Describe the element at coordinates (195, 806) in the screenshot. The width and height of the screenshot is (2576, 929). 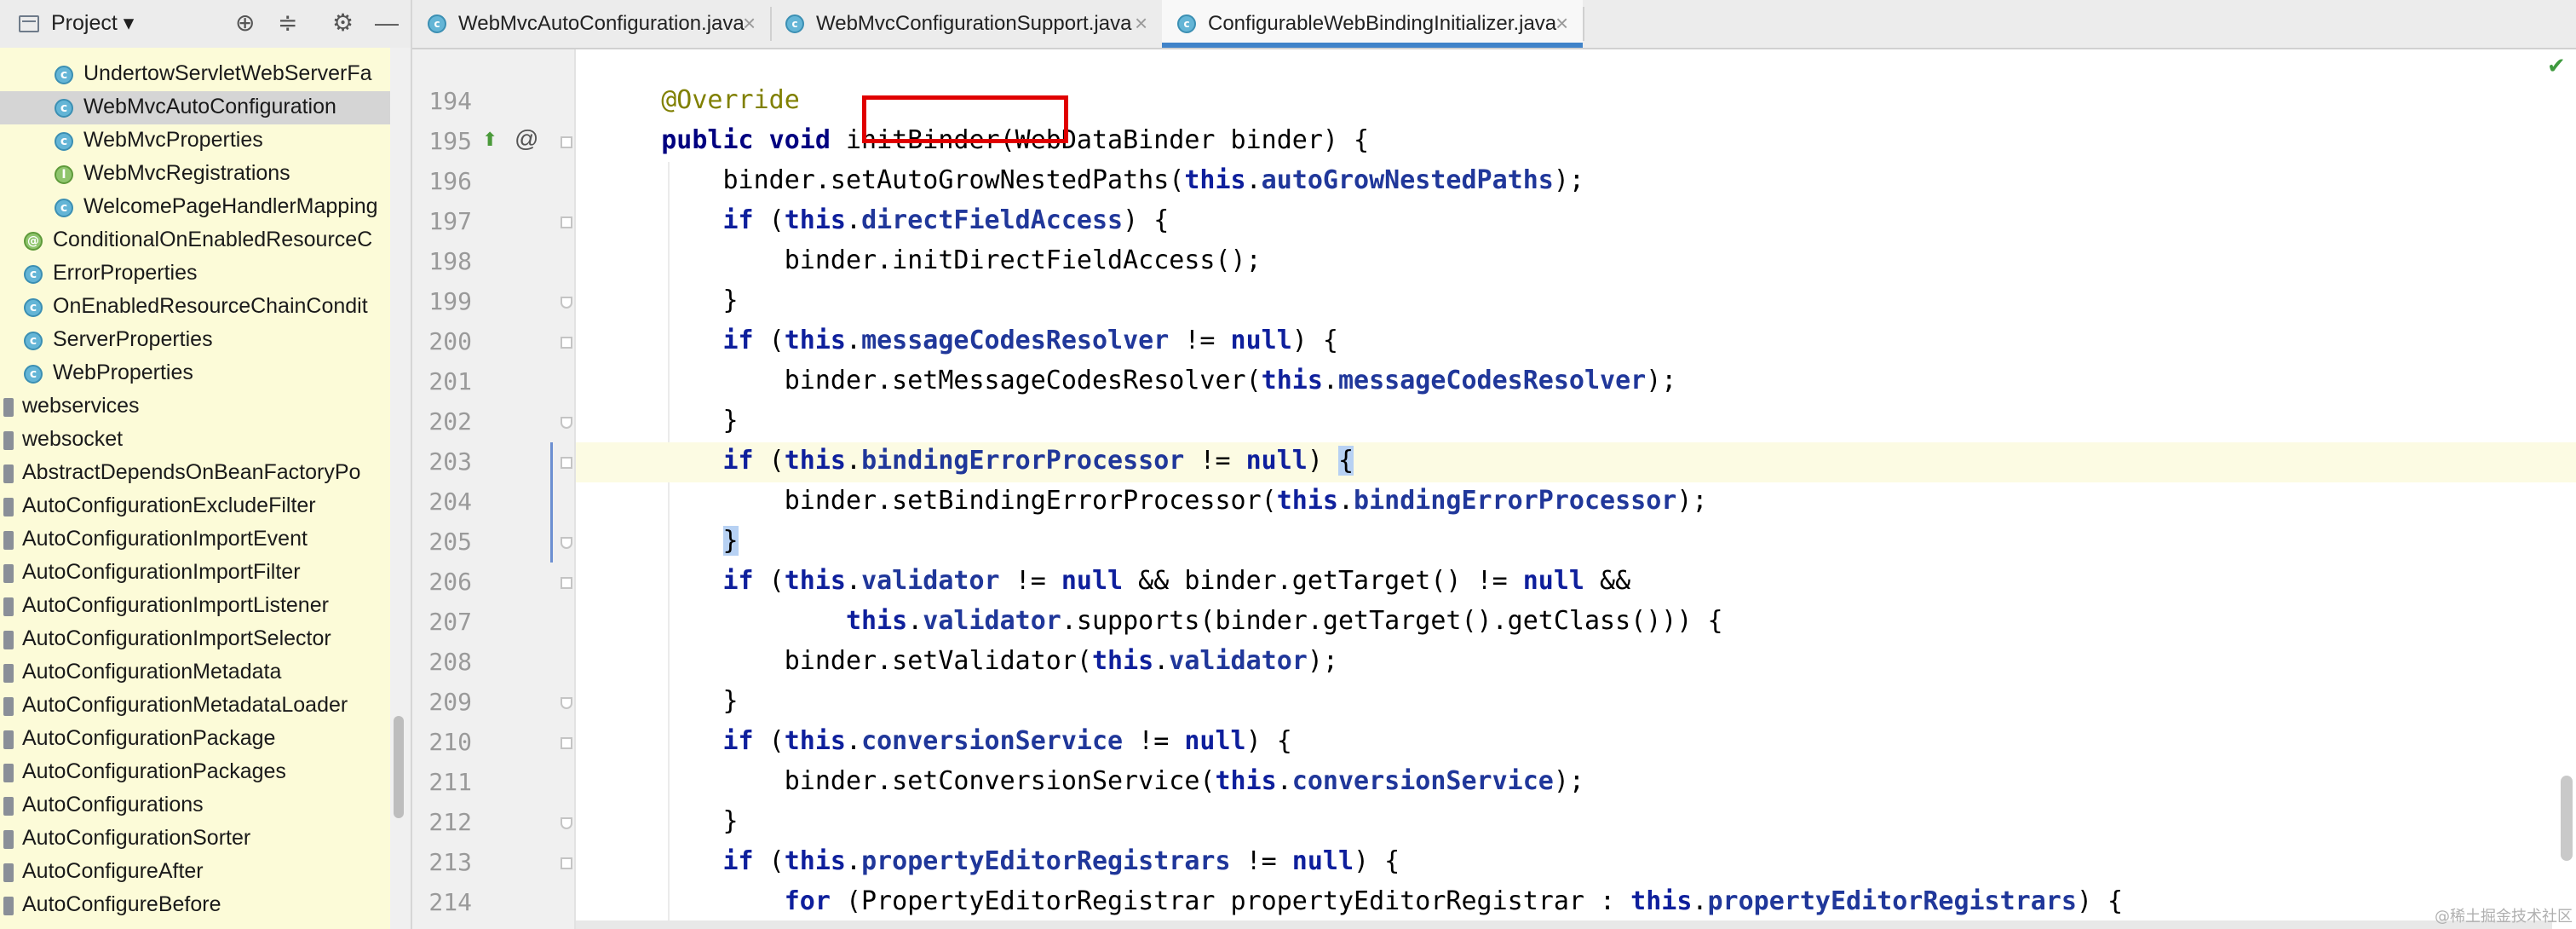
I see `tree-item: AutoConfigurations` at that location.